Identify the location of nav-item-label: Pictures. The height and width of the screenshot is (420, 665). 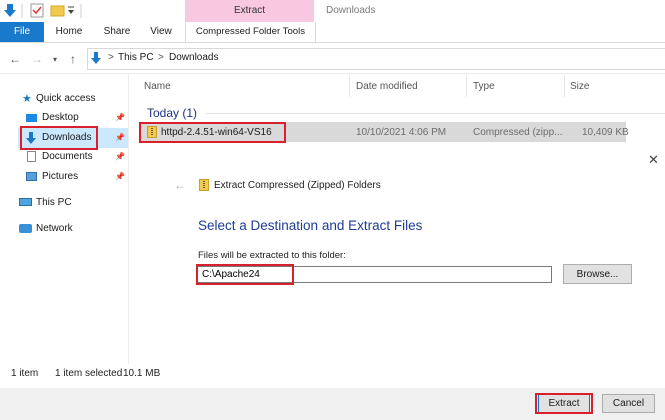
(60, 176).